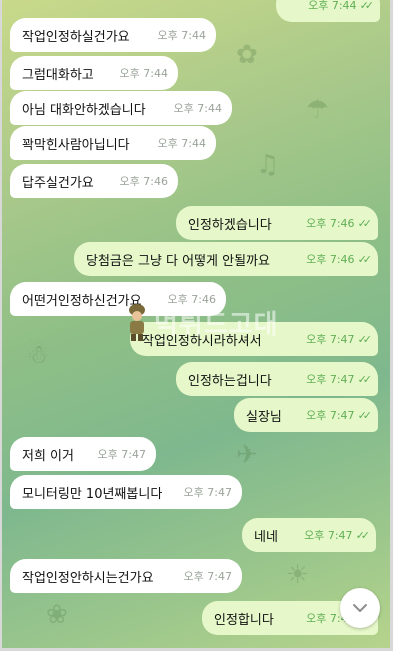 This screenshot has height=651, width=393. I want to click on message-text: 모니터링만 10년째봅니다, so click(92, 494).